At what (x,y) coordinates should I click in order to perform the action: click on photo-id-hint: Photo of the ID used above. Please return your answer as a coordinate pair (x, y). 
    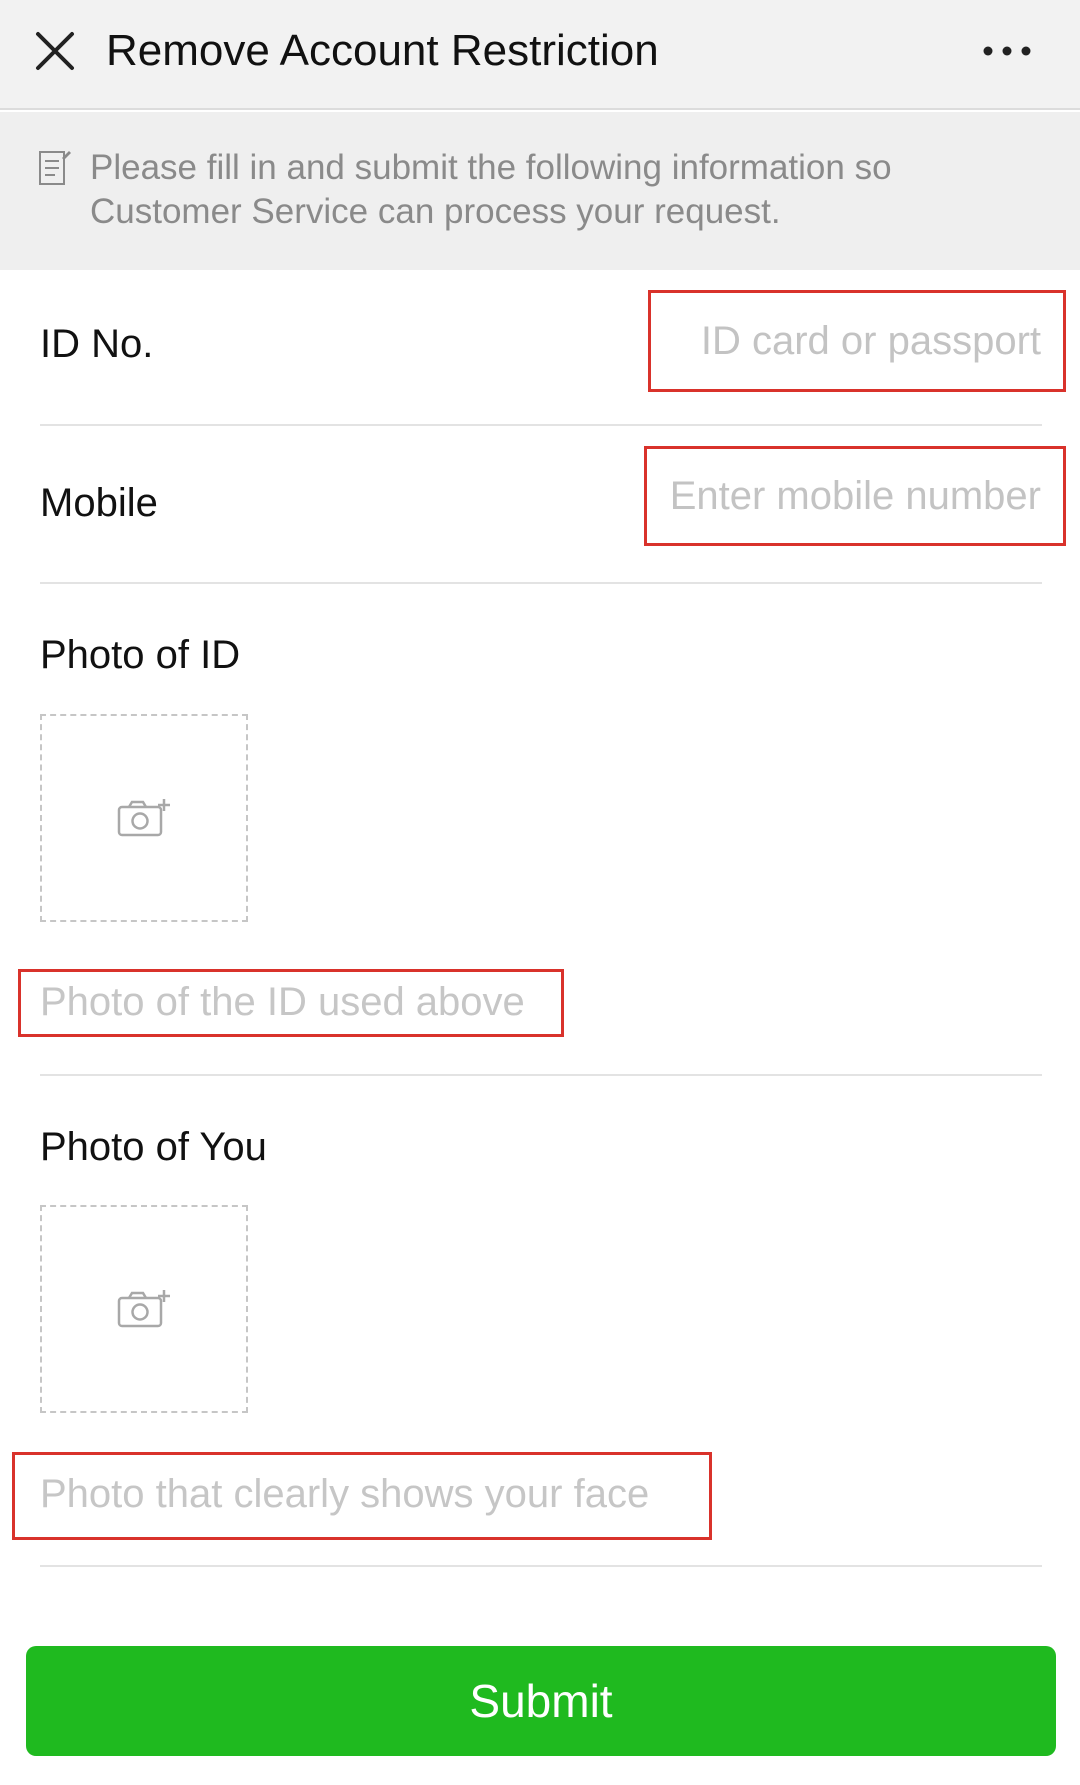
    Looking at the image, I should click on (282, 1002).